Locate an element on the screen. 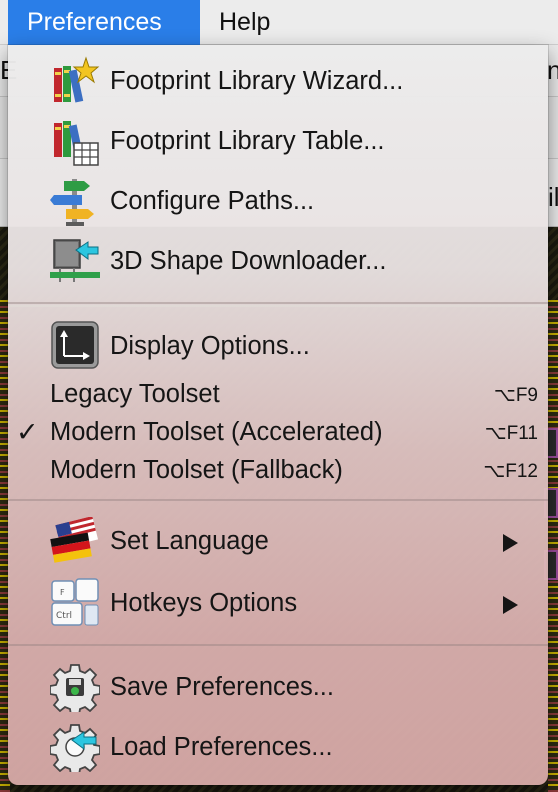 The height and width of the screenshot is (792, 558). menu-item-label: Set Language is located at coordinates (189, 541).